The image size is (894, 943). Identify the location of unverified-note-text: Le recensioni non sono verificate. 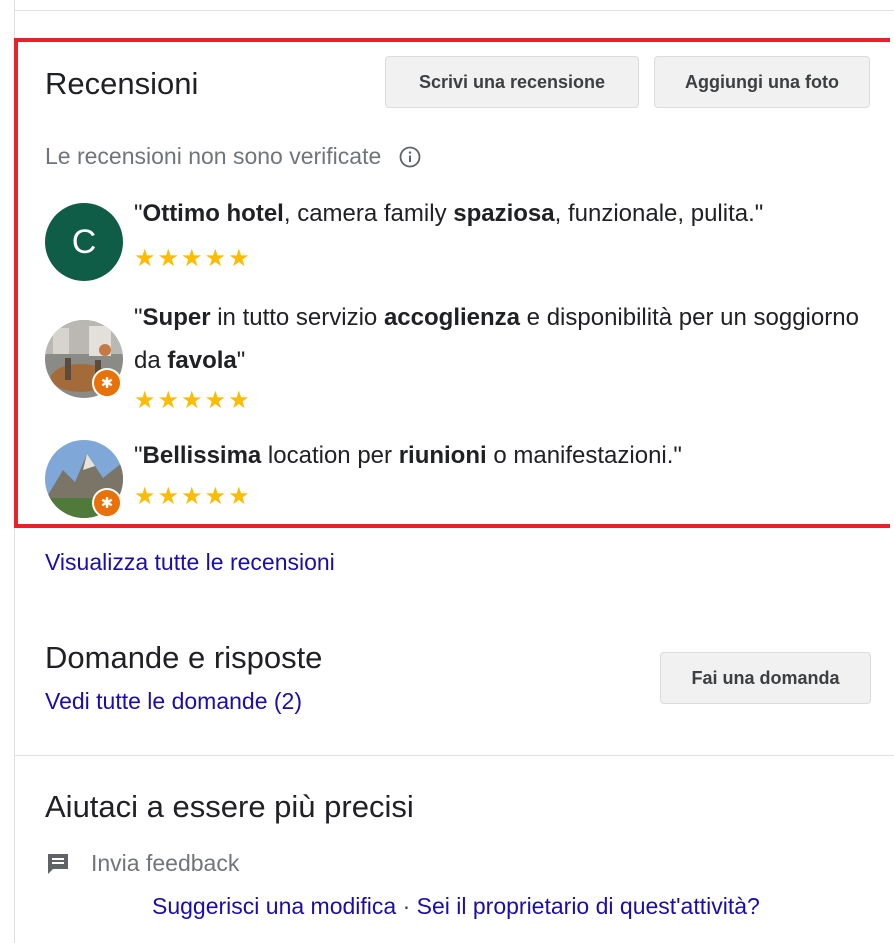
(213, 156).